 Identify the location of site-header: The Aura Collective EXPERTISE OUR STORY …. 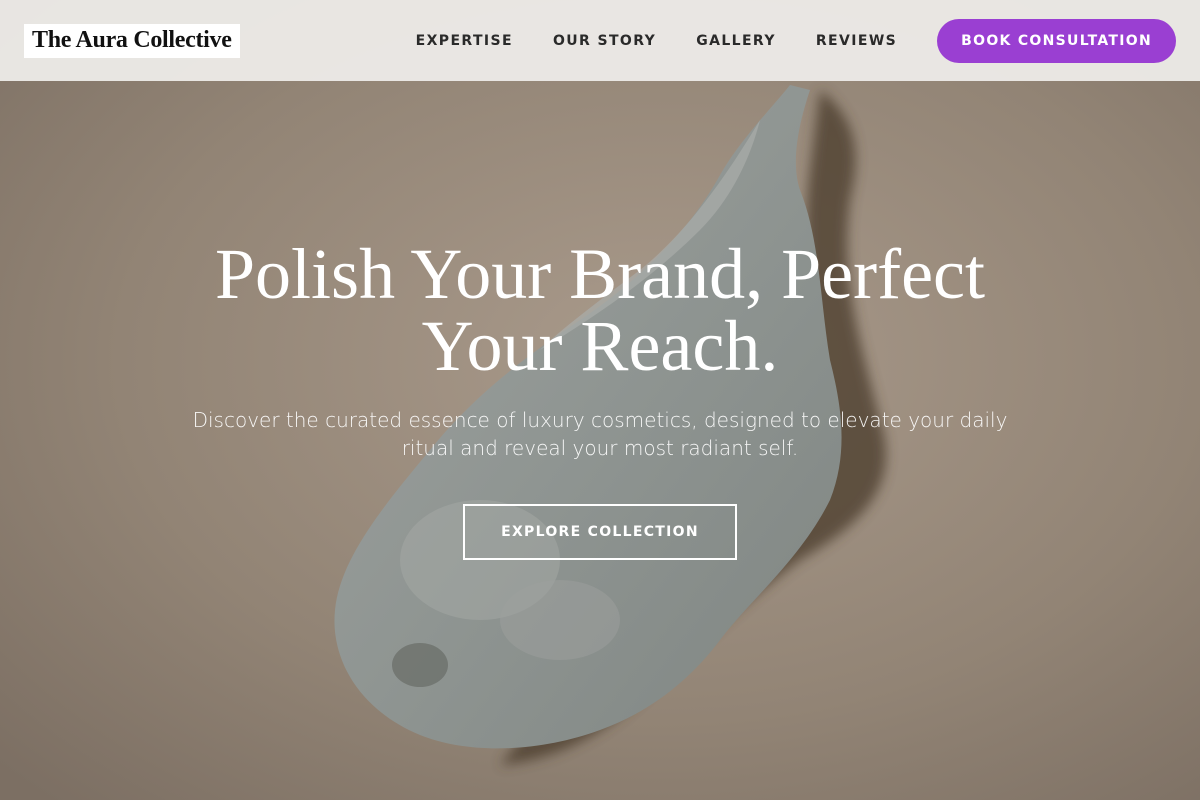
(600, 40).